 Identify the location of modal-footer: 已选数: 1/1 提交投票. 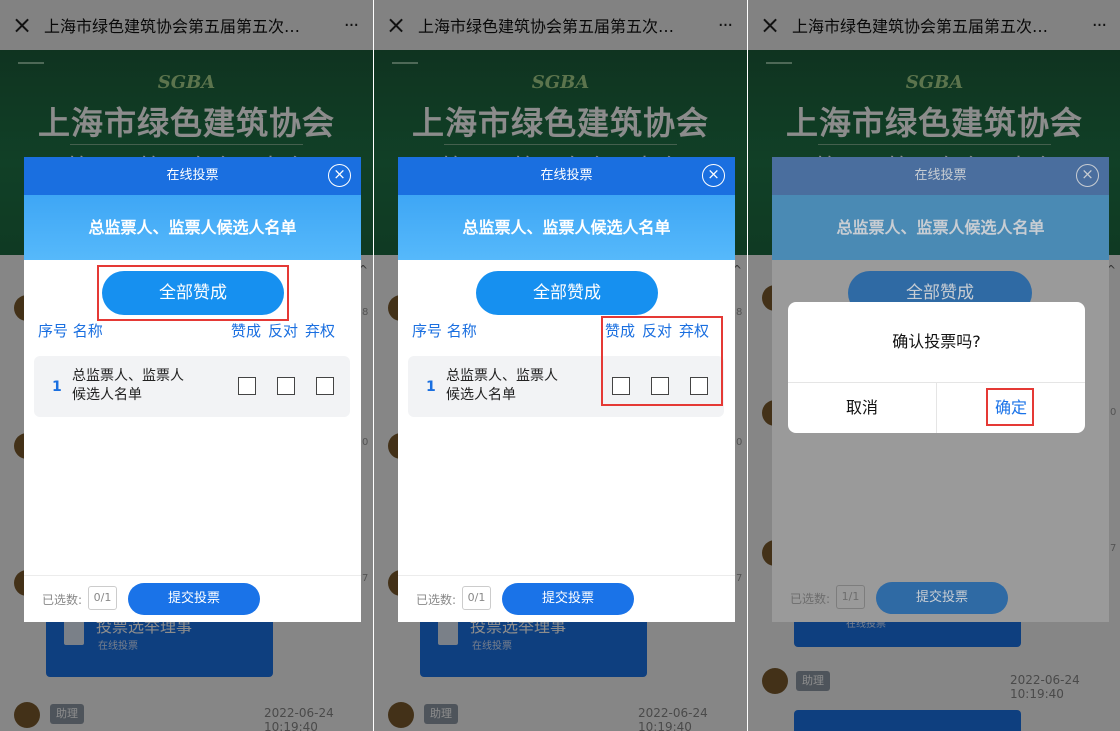
(940, 598).